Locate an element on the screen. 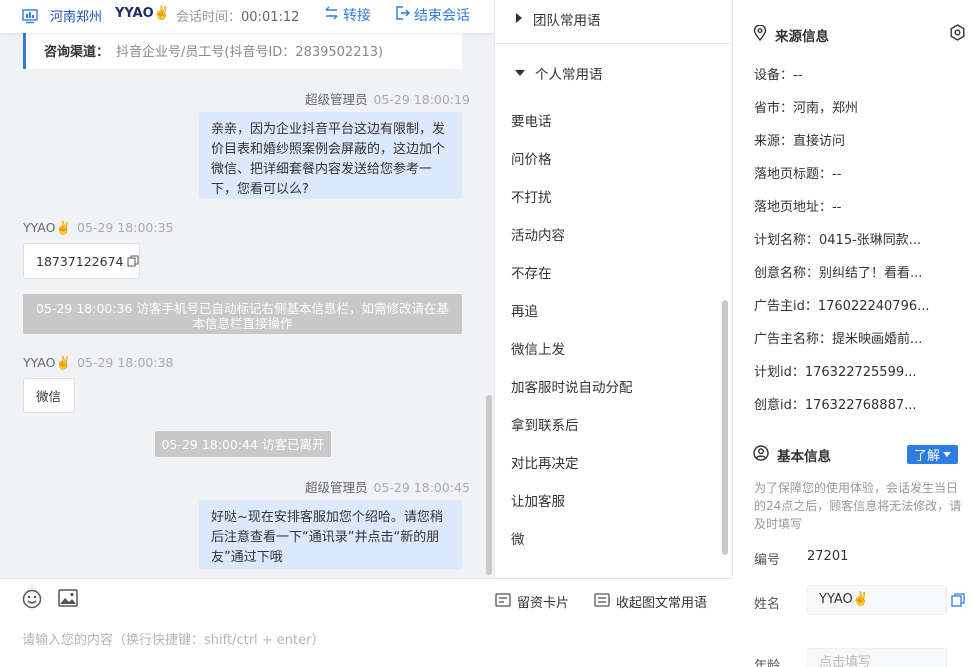 Image resolution: width=972 pixels, height=667 pixels. source-device: 设备：-- is located at coordinates (778, 75).